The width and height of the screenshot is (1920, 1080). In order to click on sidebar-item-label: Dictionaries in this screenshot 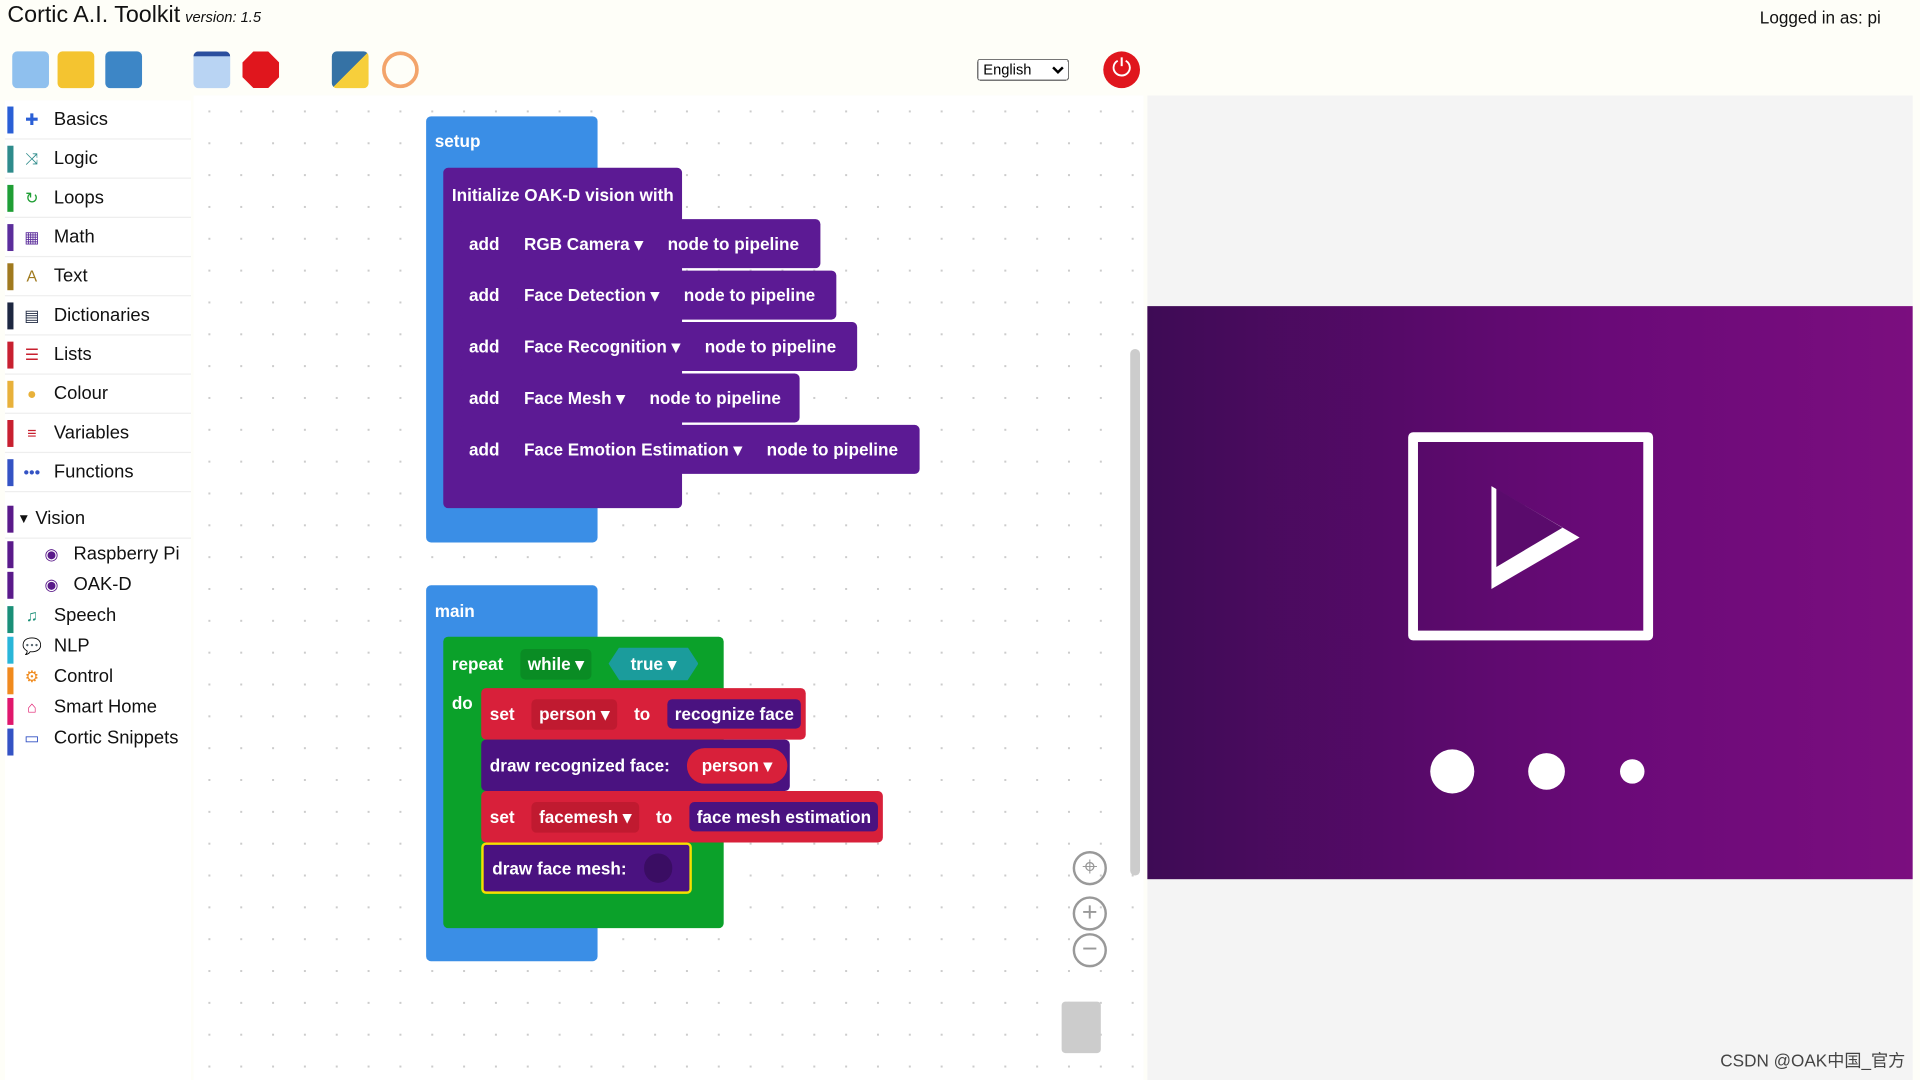, I will do `click(101, 315)`.